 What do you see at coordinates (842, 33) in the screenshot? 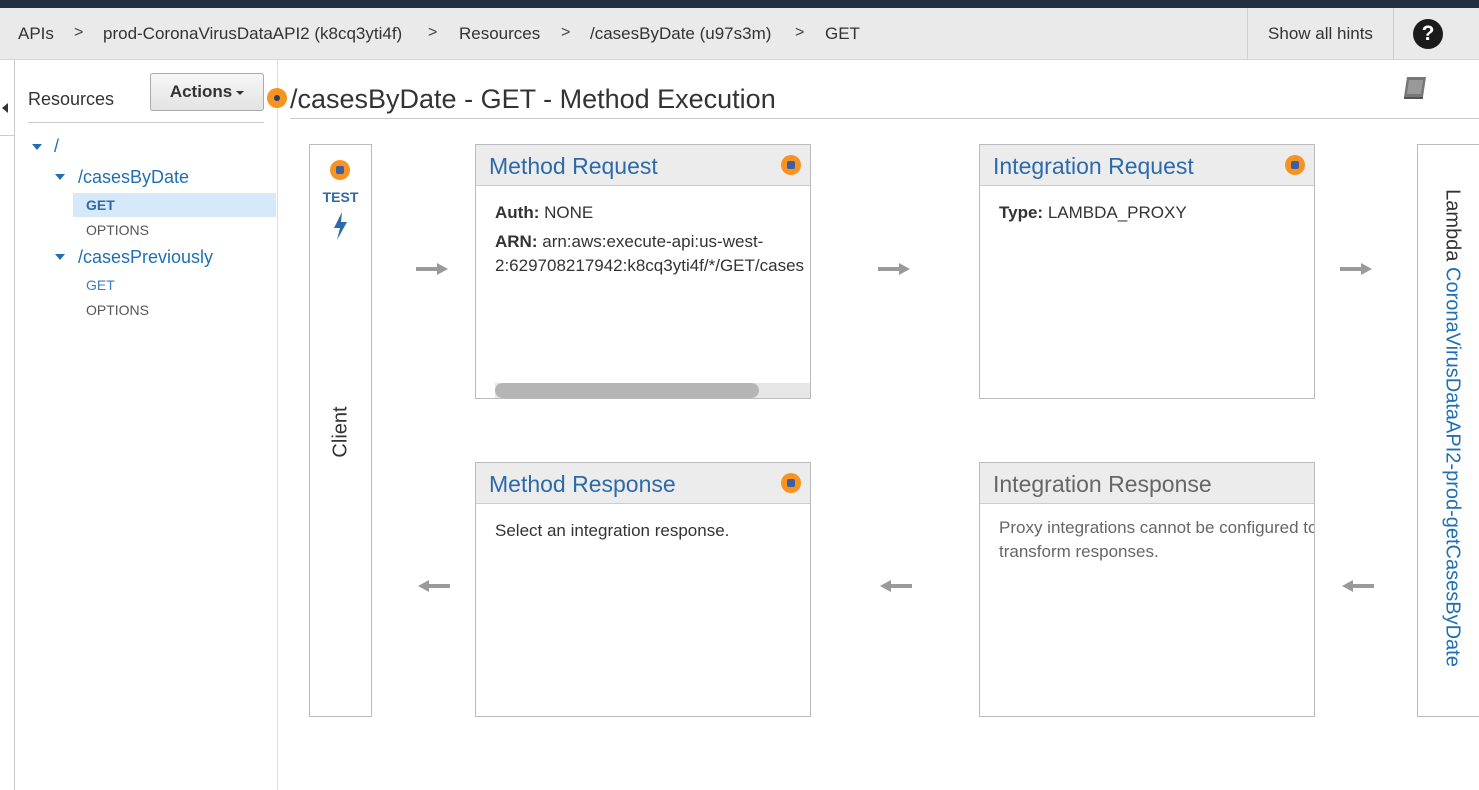
I see `breadcrumb-method: GET` at bounding box center [842, 33].